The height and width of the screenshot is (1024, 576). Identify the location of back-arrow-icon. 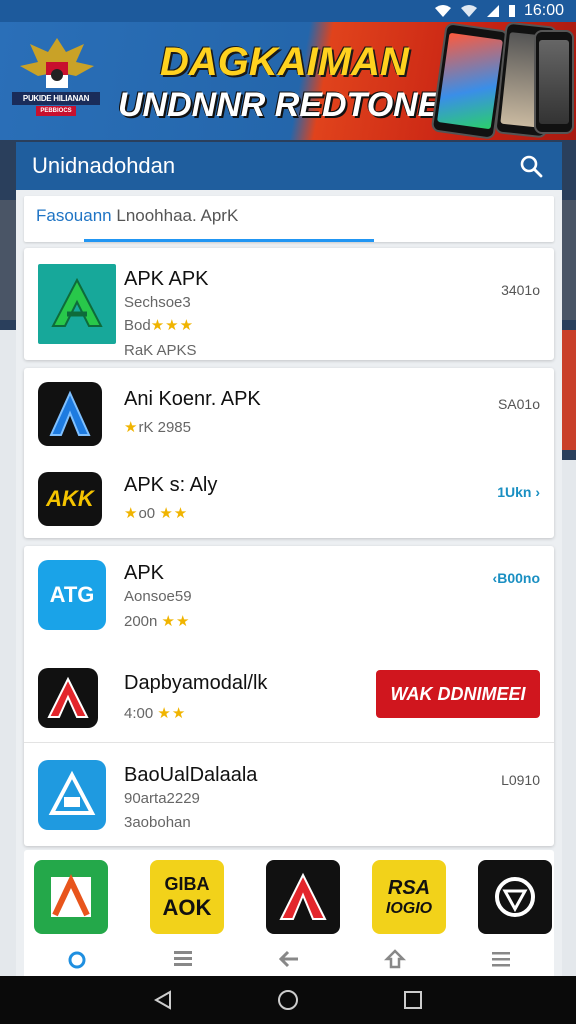
(289, 959).